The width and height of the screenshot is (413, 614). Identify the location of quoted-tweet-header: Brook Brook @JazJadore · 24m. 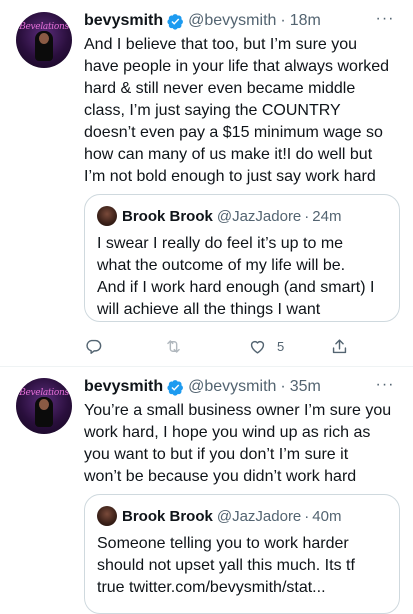
(219, 216).